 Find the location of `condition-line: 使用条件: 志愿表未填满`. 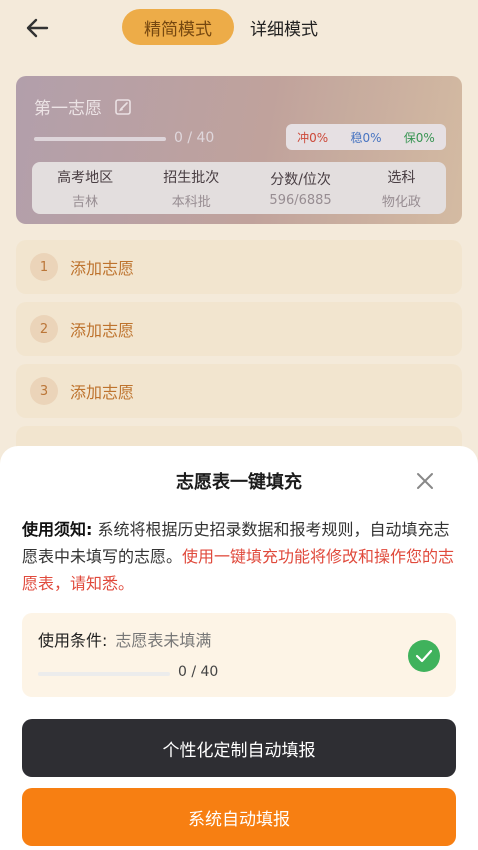

condition-line: 使用条件: 志愿表未填满 is located at coordinates (124, 639).